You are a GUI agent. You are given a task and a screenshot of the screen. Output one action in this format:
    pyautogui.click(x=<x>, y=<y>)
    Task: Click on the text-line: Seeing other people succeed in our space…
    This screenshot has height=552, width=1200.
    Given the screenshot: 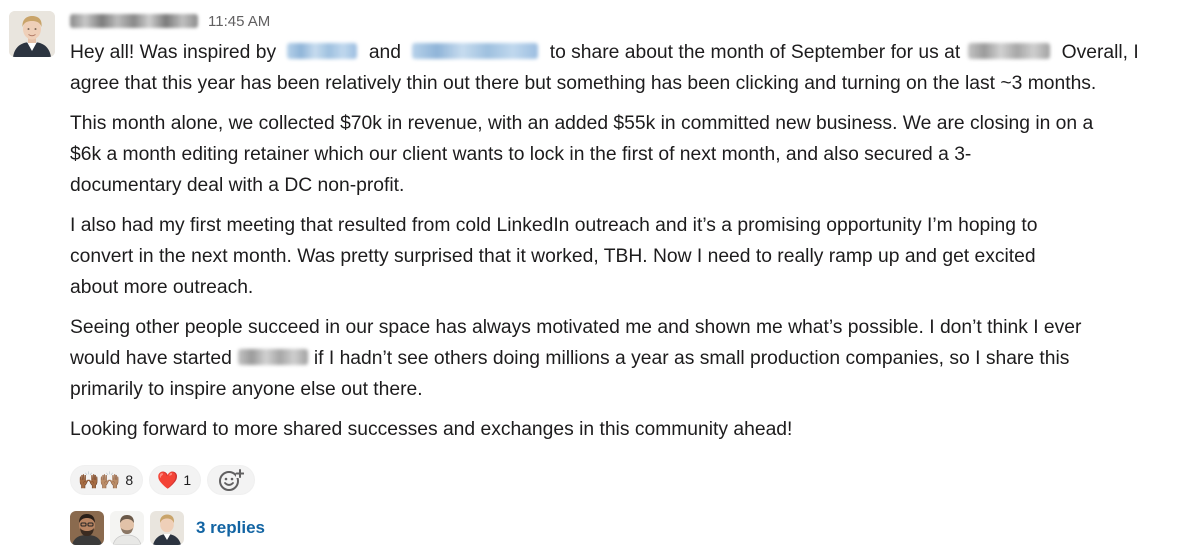 What is the action you would take?
    pyautogui.click(x=576, y=327)
    